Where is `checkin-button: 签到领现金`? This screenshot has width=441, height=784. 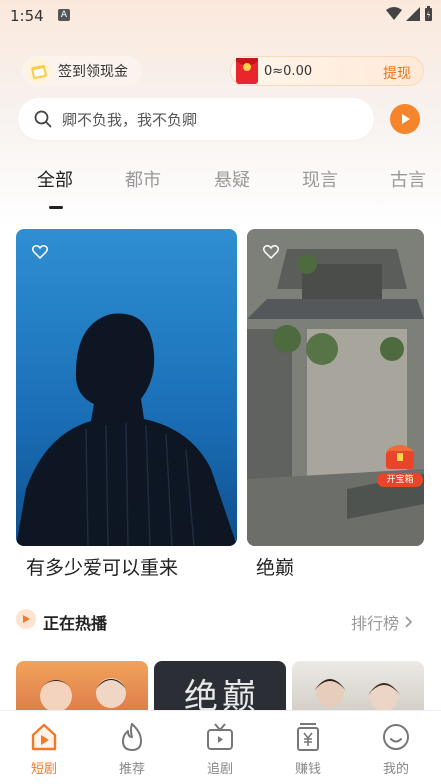 checkin-button: 签到领现金 is located at coordinates (82, 71).